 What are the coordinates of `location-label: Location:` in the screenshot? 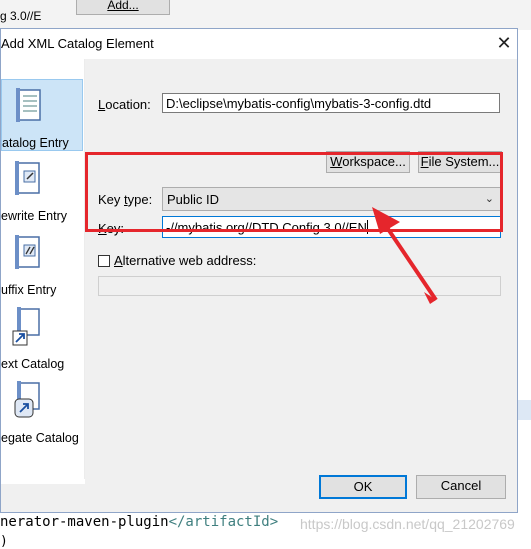 It's located at (124, 104).